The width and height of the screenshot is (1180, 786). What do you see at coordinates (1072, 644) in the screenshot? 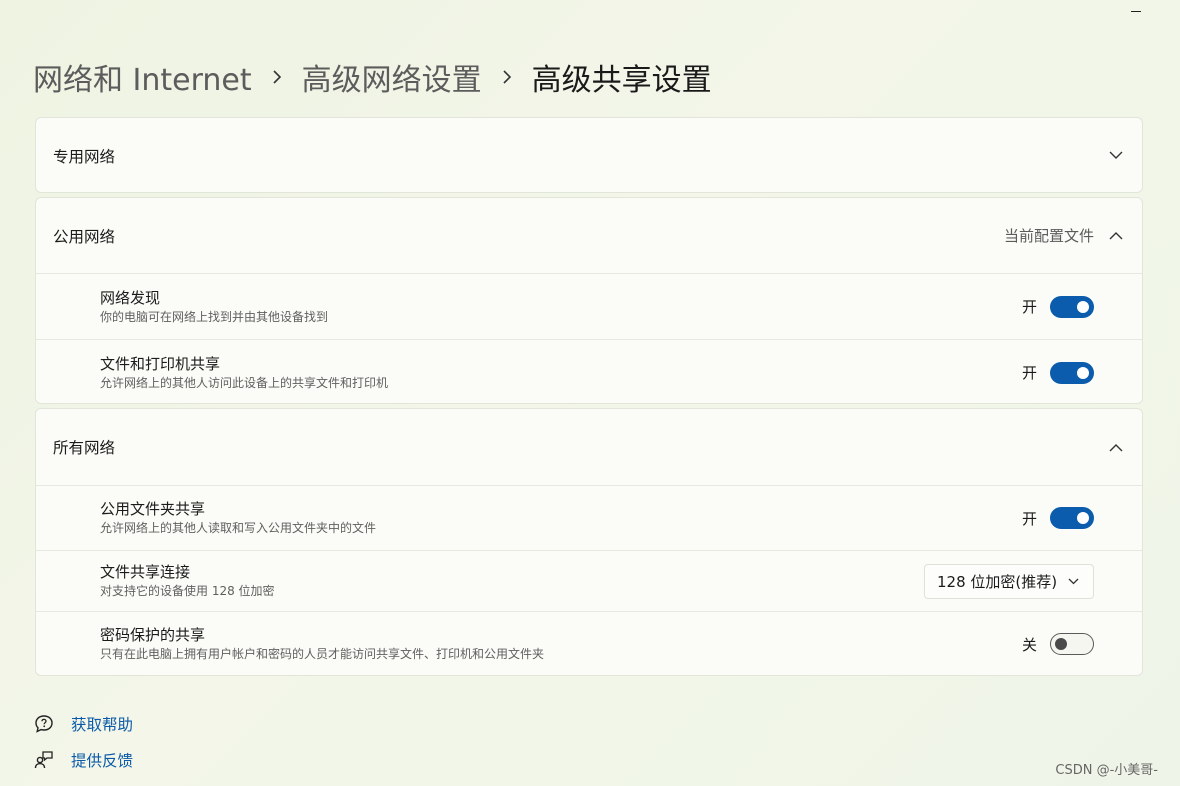
I see `password-protected-sharing-toggle` at bounding box center [1072, 644].